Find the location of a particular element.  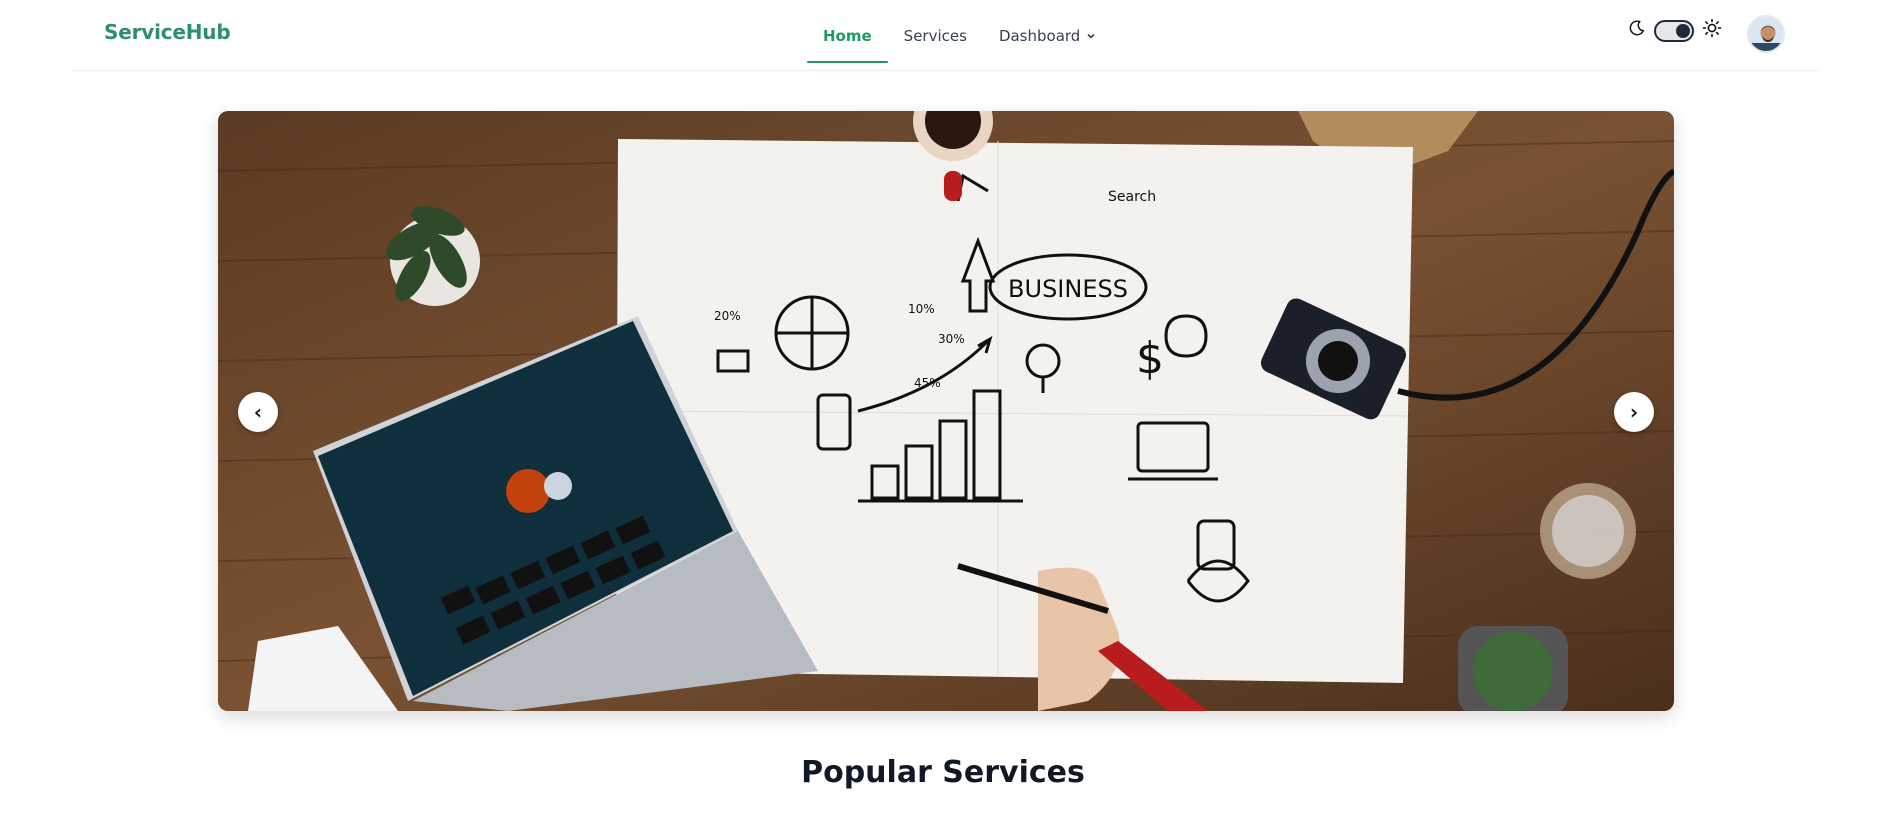

nav-services-label: Services is located at coordinates (935, 35).